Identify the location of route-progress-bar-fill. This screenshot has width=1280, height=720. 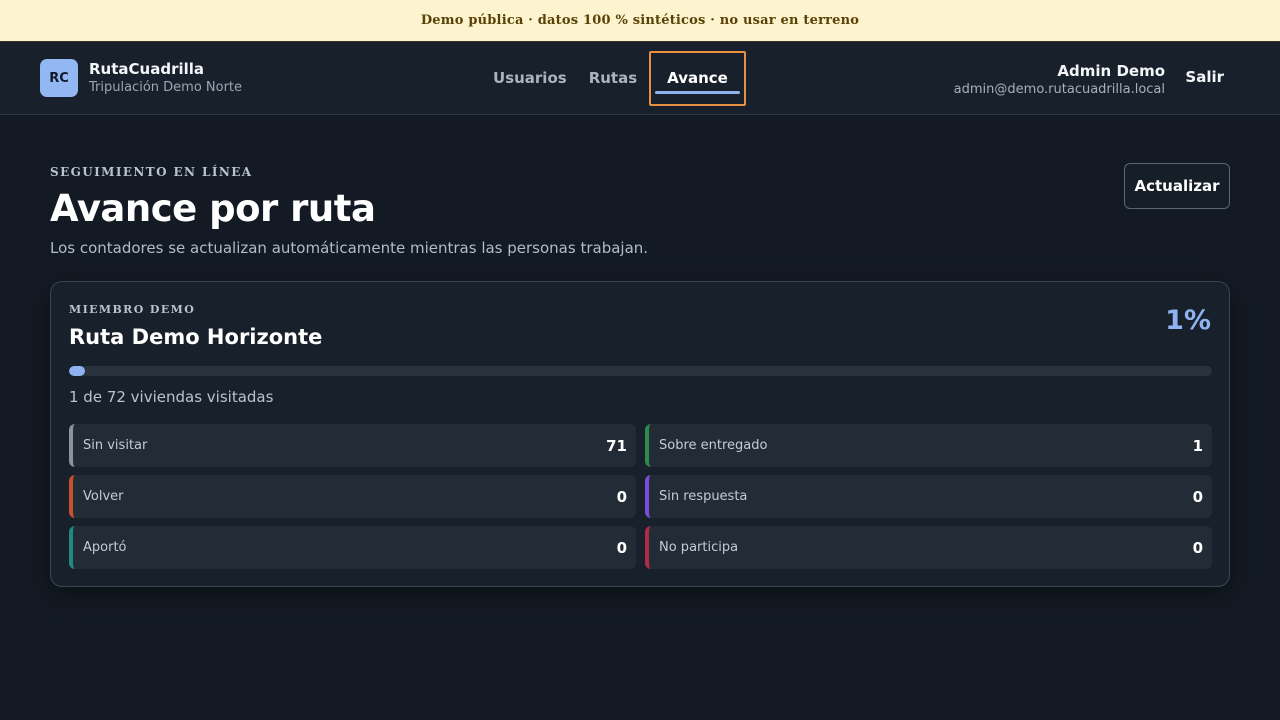
(77, 371).